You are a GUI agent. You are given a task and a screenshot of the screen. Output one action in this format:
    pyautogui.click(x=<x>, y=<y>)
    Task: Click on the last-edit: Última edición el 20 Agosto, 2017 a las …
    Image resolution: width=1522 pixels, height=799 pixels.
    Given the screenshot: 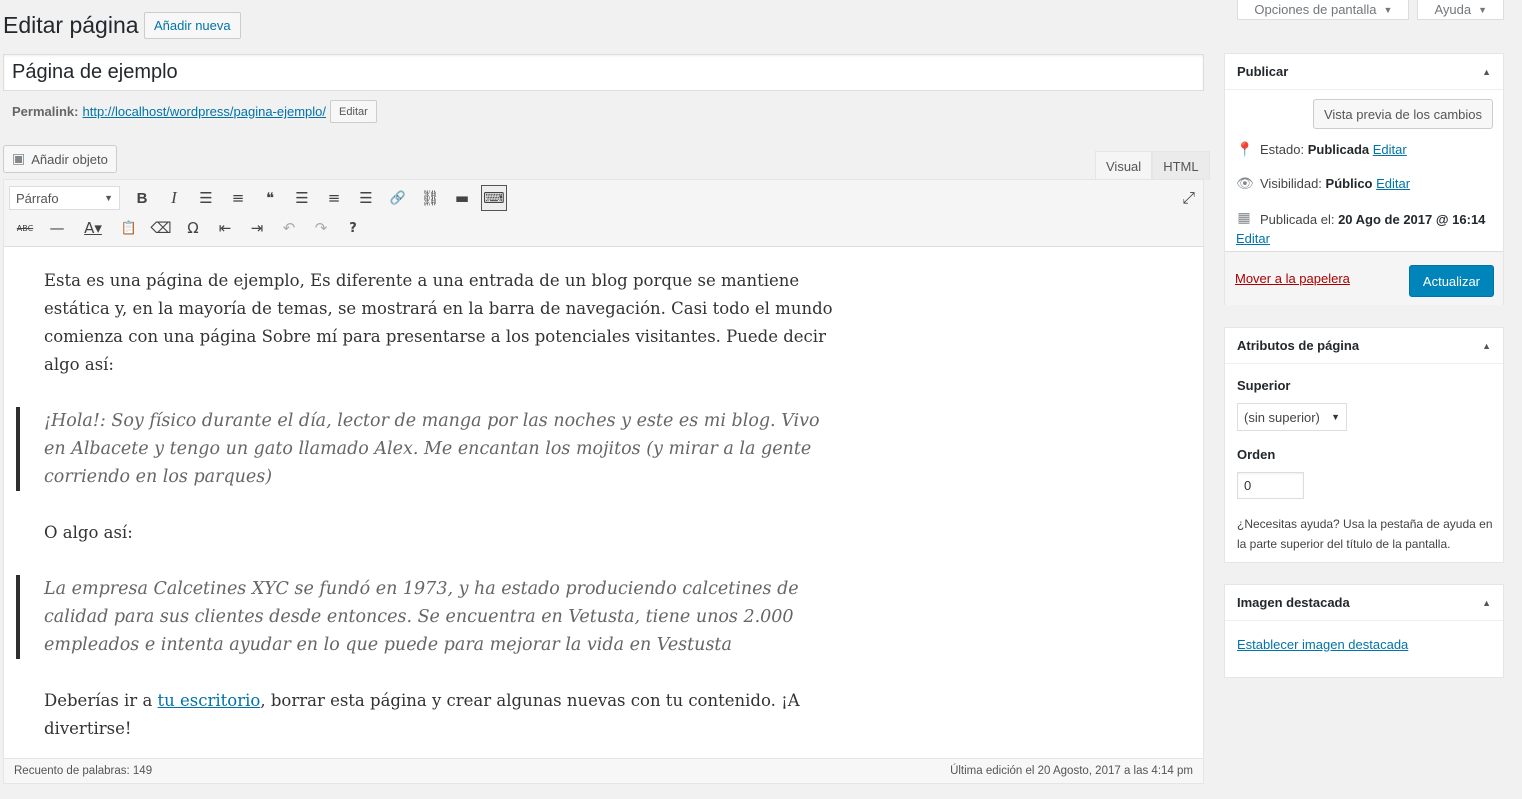 What is the action you would take?
    pyautogui.click(x=1071, y=771)
    